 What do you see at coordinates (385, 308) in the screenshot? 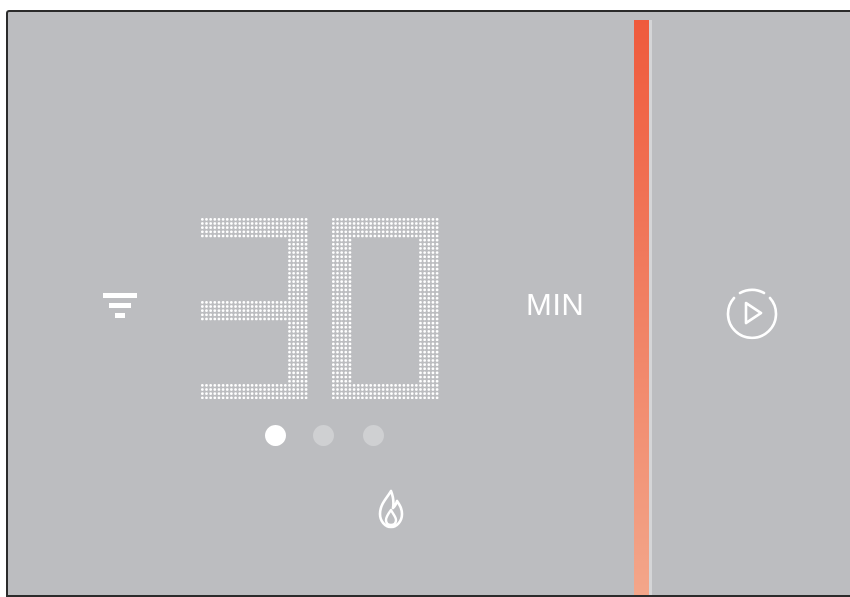
I see `timer-digit-ones` at bounding box center [385, 308].